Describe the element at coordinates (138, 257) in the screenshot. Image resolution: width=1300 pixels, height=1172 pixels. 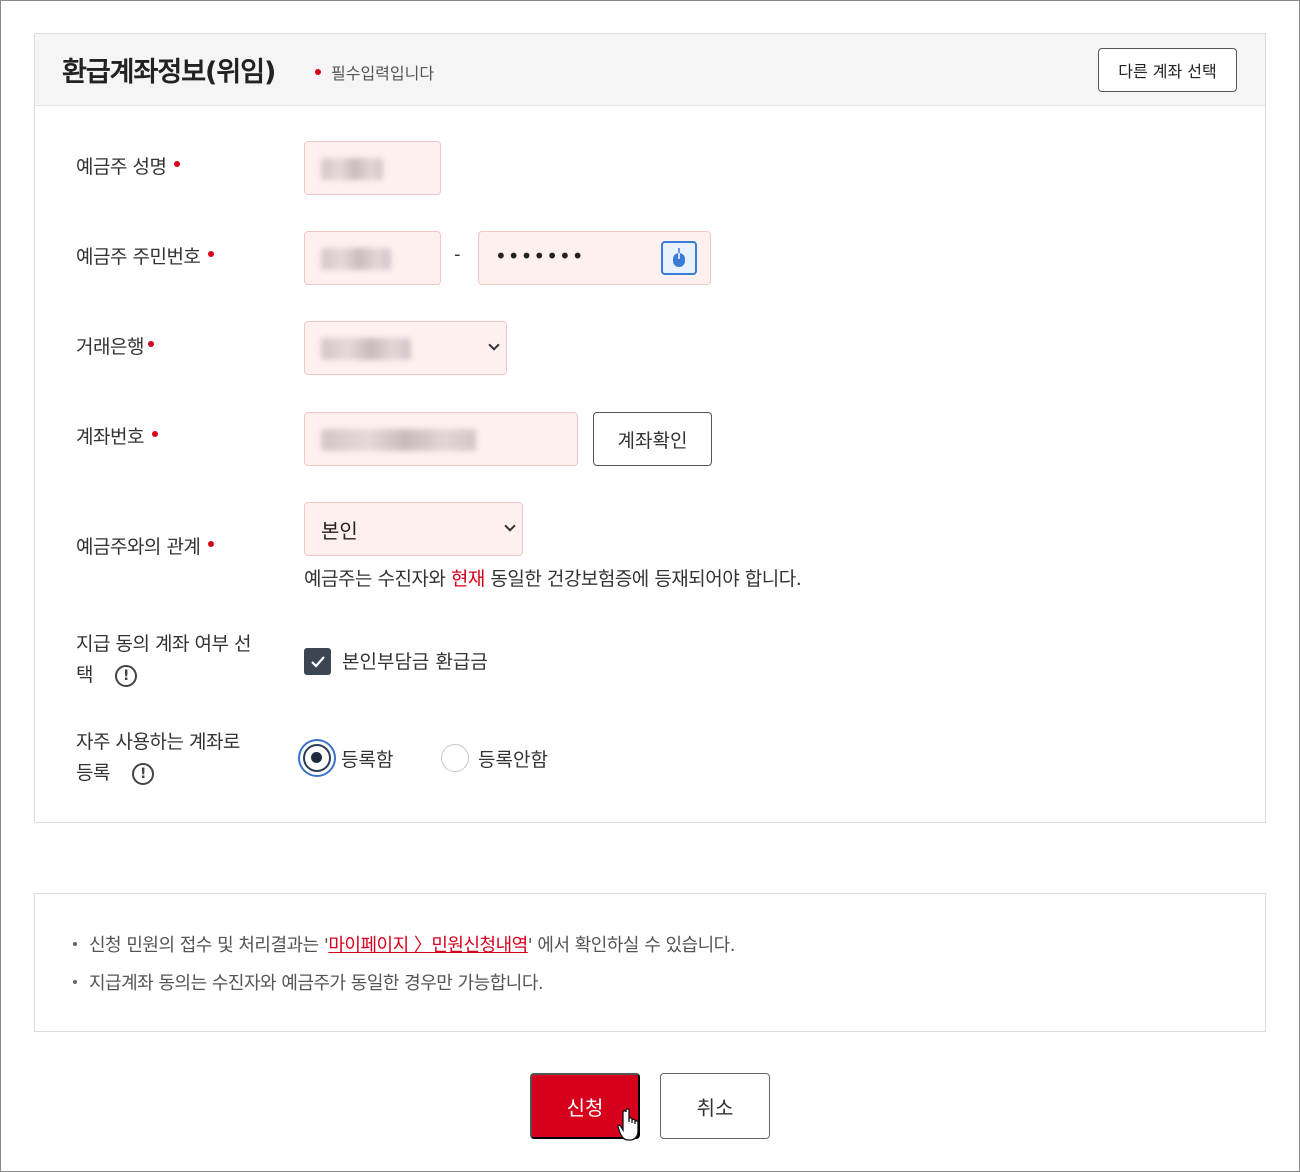
I see `holder-id-label-text: 예금주 주민번호` at that location.